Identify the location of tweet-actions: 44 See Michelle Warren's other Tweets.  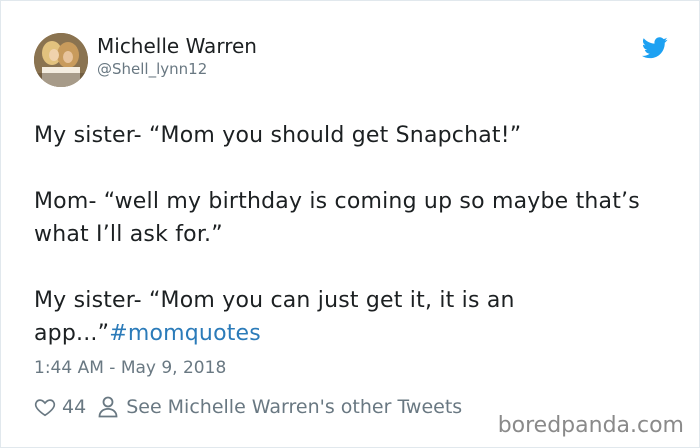
(248, 407).